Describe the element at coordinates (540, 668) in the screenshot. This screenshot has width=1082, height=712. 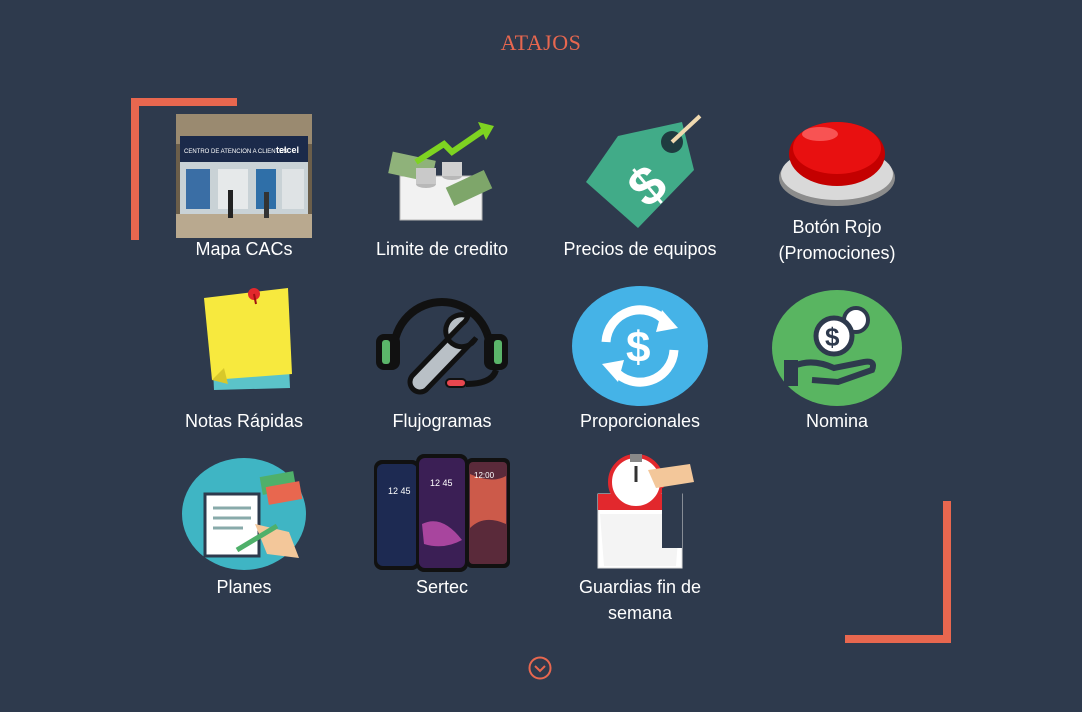
I see `chevron-down-circle-icon` at that location.